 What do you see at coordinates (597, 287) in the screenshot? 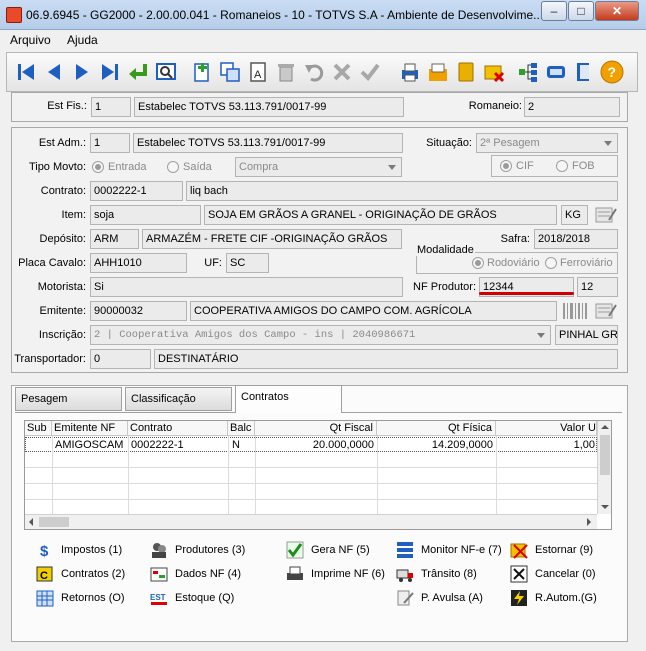
I see `nf-serie-field: 12` at bounding box center [597, 287].